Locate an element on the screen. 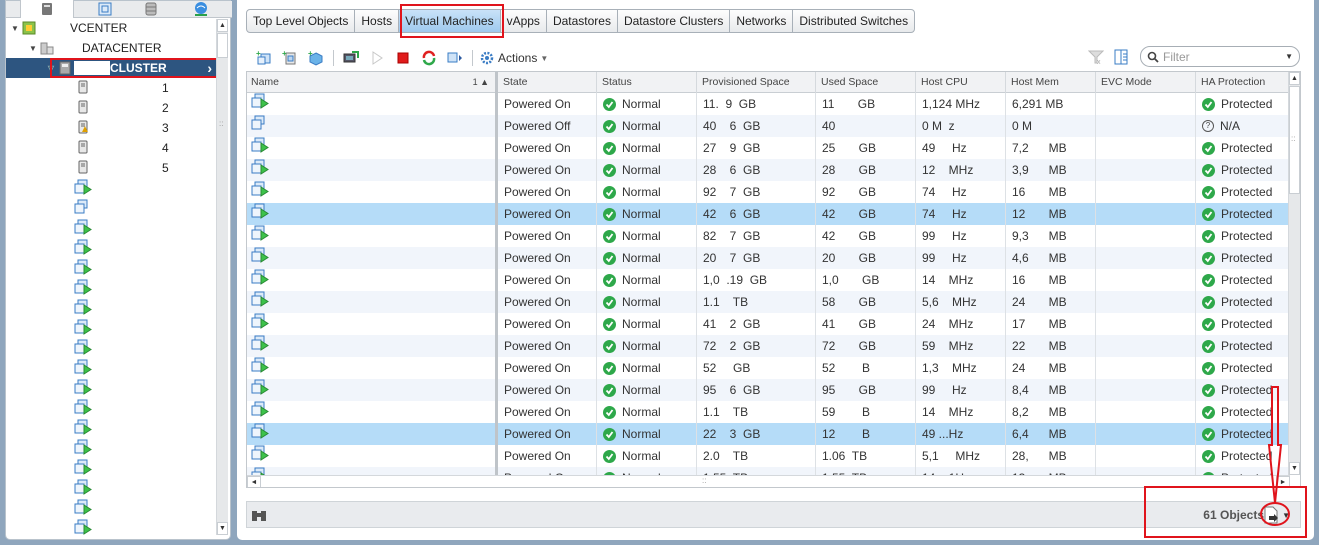 This screenshot has height=545, width=1319. new-vm-button: + is located at coordinates (264, 58).